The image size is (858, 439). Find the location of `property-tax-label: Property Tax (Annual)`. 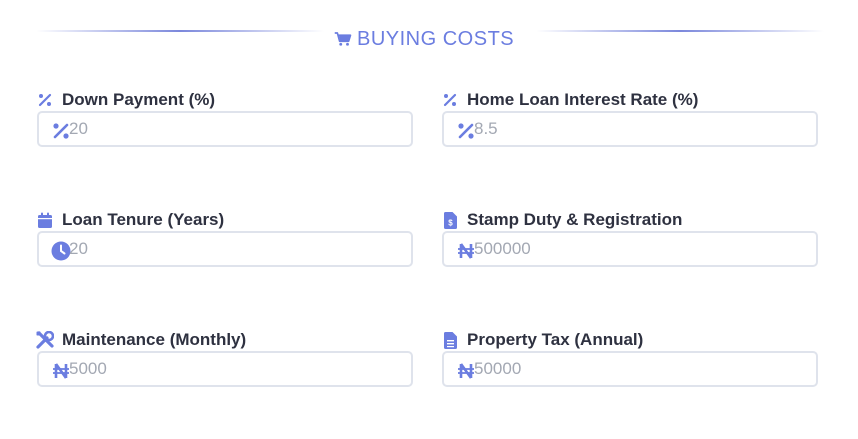

property-tax-label: Property Tax (Annual) is located at coordinates (555, 339).